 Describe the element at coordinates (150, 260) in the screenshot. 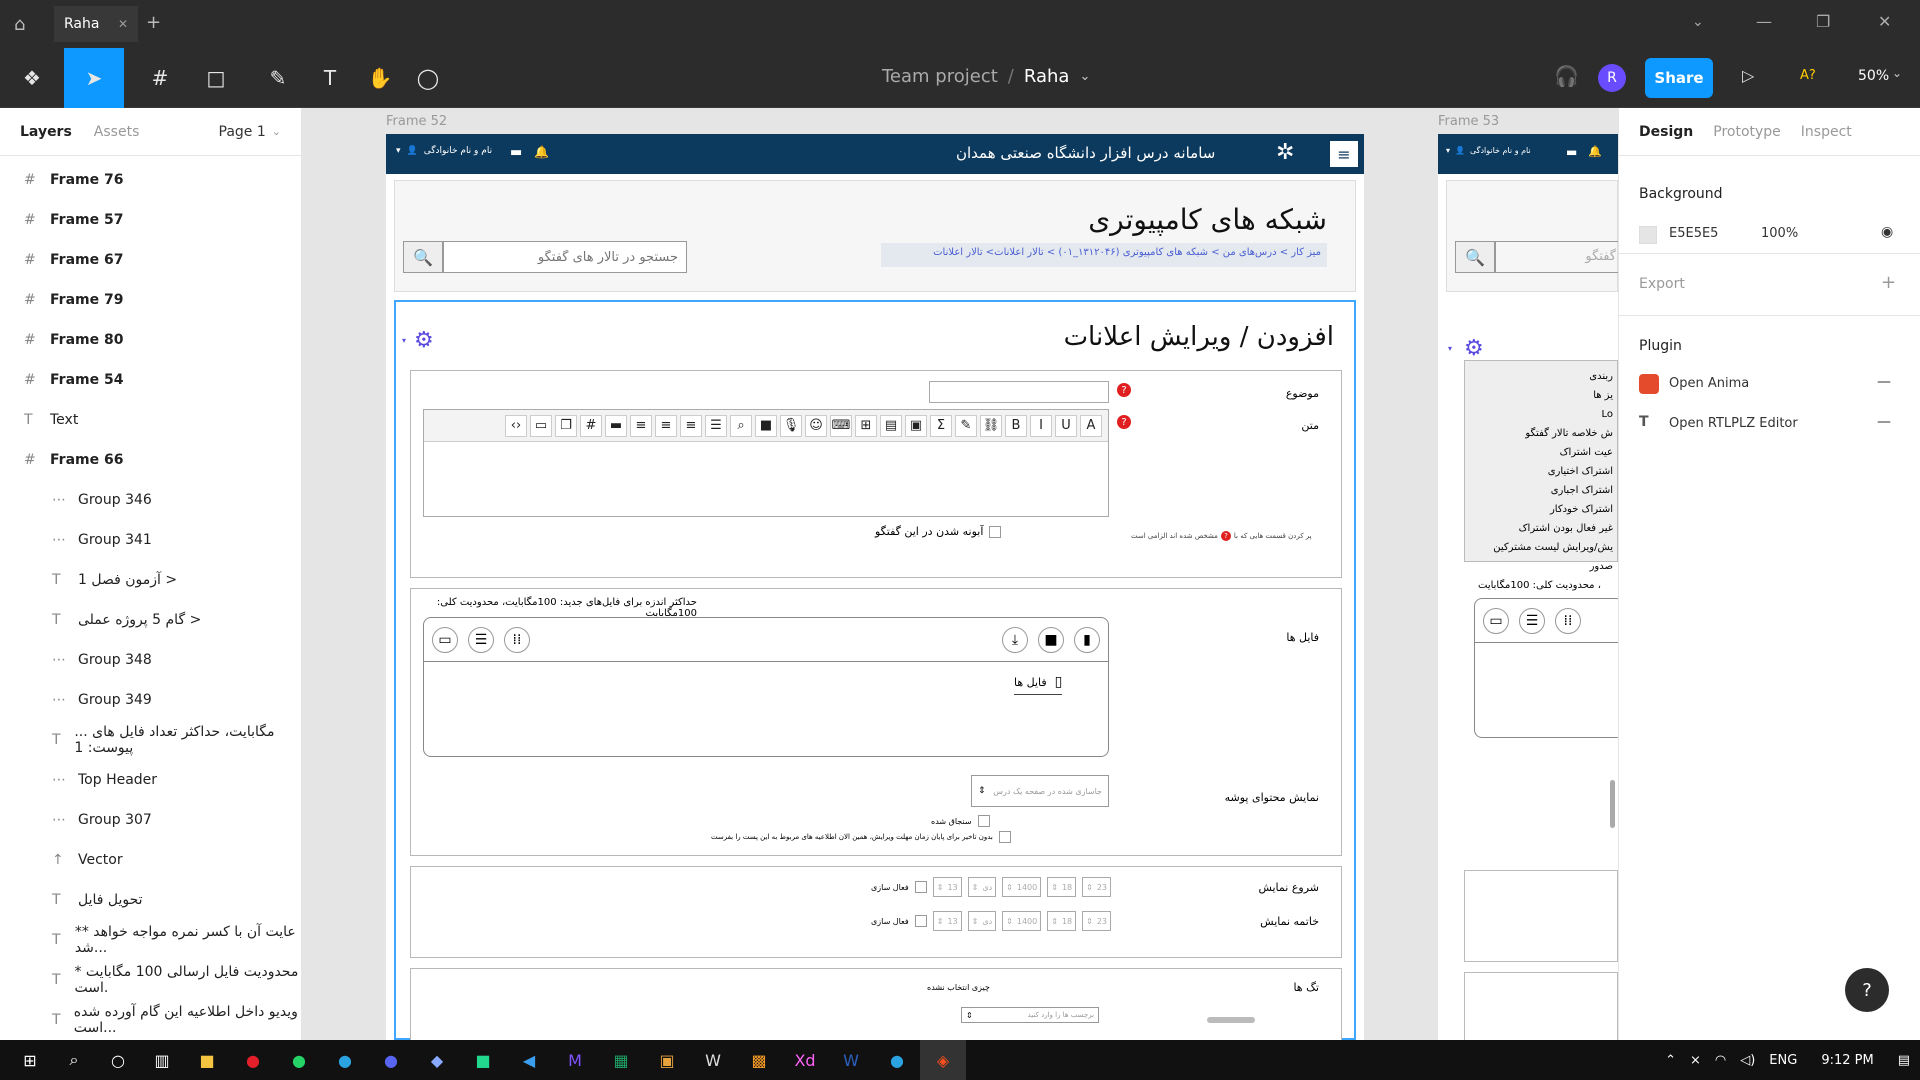

I see `layer-item: # Frame 67` at that location.